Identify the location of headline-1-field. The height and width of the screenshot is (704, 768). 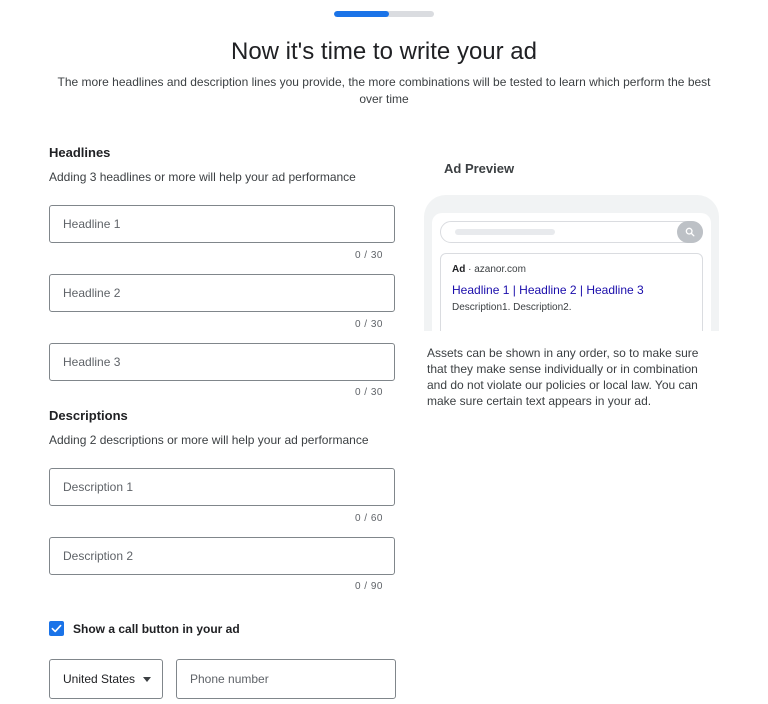
(222, 224).